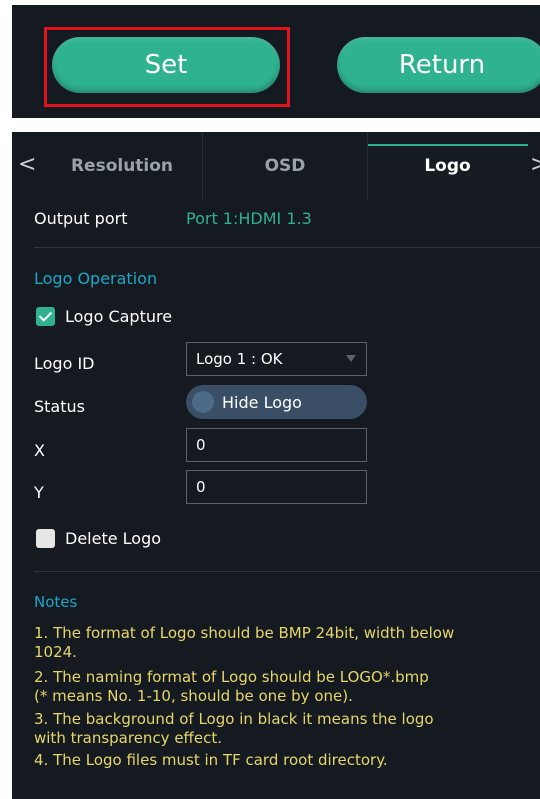  I want to click on active-tab-indicator, so click(448, 145).